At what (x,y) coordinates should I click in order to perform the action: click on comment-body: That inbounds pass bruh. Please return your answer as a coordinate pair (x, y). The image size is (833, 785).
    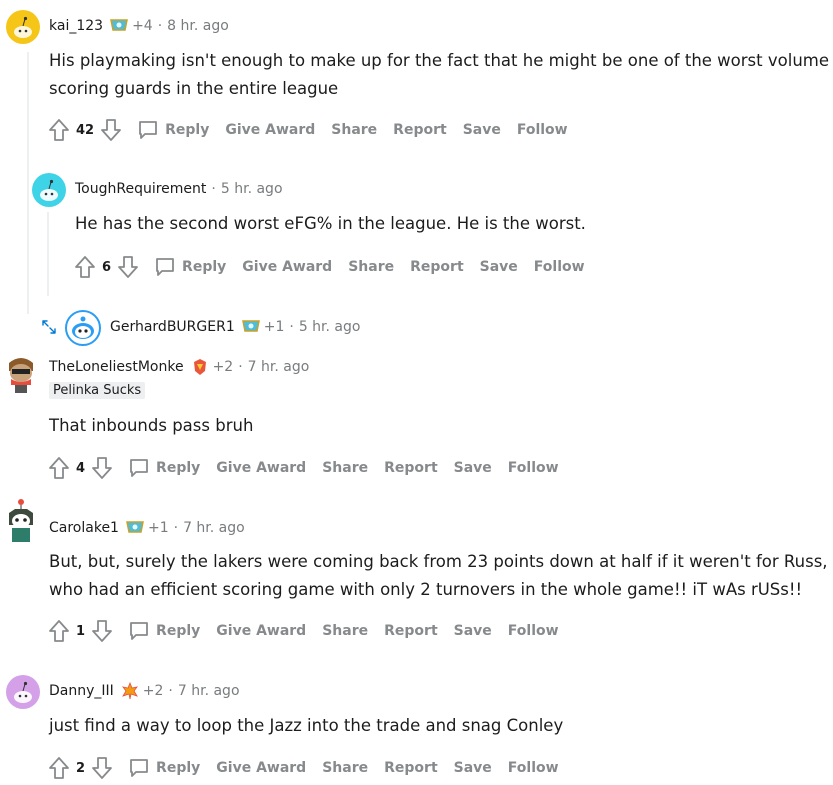
    Looking at the image, I should click on (151, 425).